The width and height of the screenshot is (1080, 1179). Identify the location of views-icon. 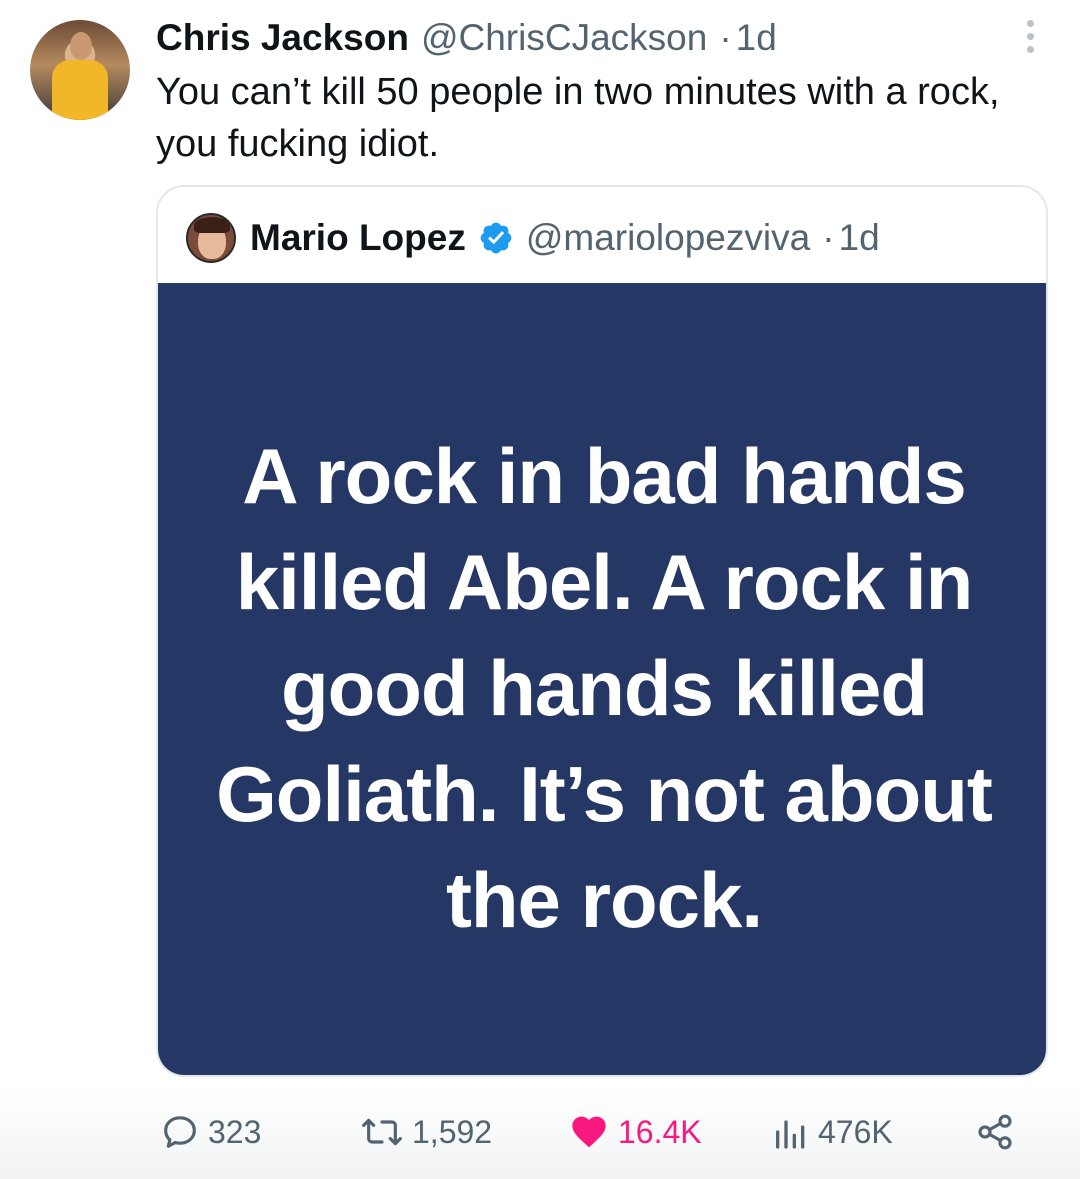
(790, 1134).